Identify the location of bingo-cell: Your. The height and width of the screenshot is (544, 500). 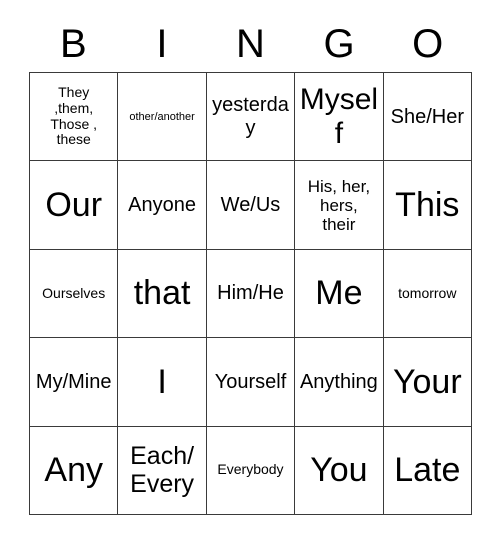
(427, 382).